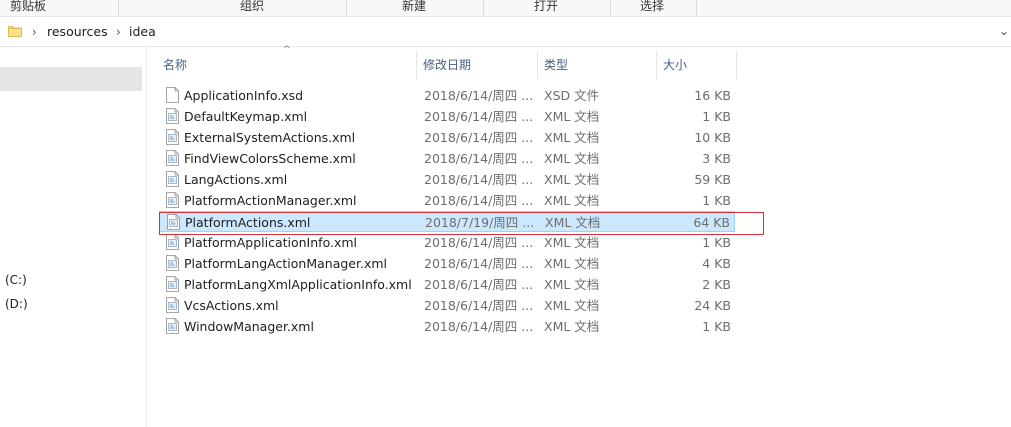 This screenshot has width=1011, height=427. I want to click on address-bar: › resources › idea ⌄, so click(505, 32).